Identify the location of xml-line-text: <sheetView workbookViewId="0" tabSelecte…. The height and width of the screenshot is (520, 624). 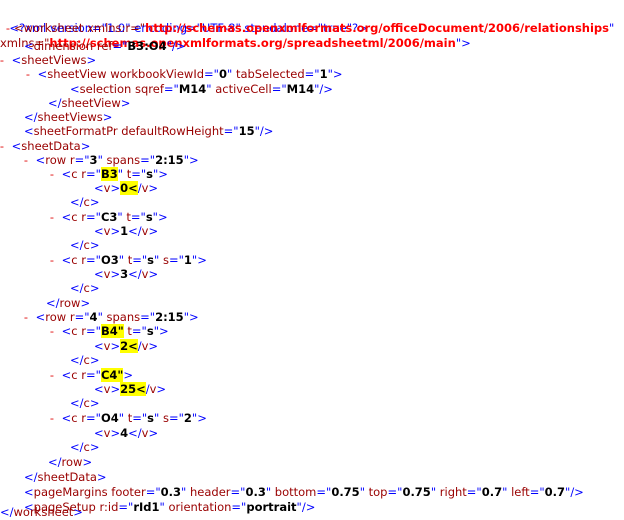
(190, 74).